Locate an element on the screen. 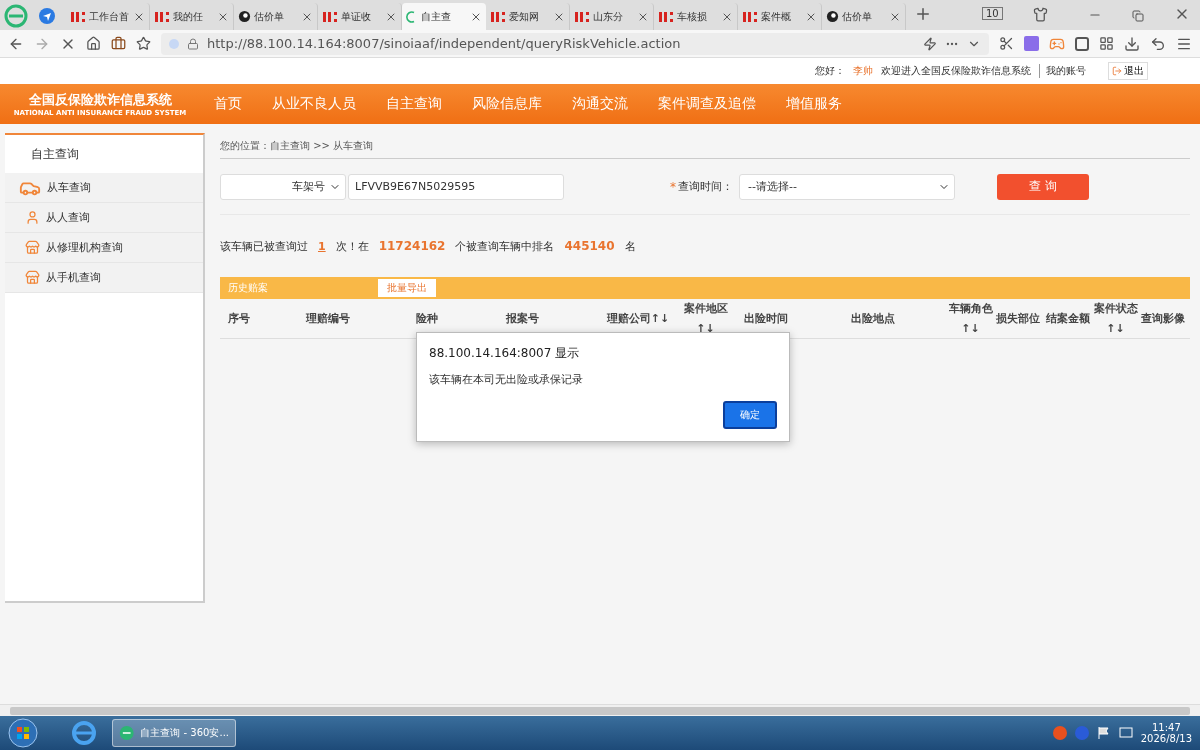 The image size is (1200, 750). stat-text: 该车辆已被查询过 is located at coordinates (264, 246).